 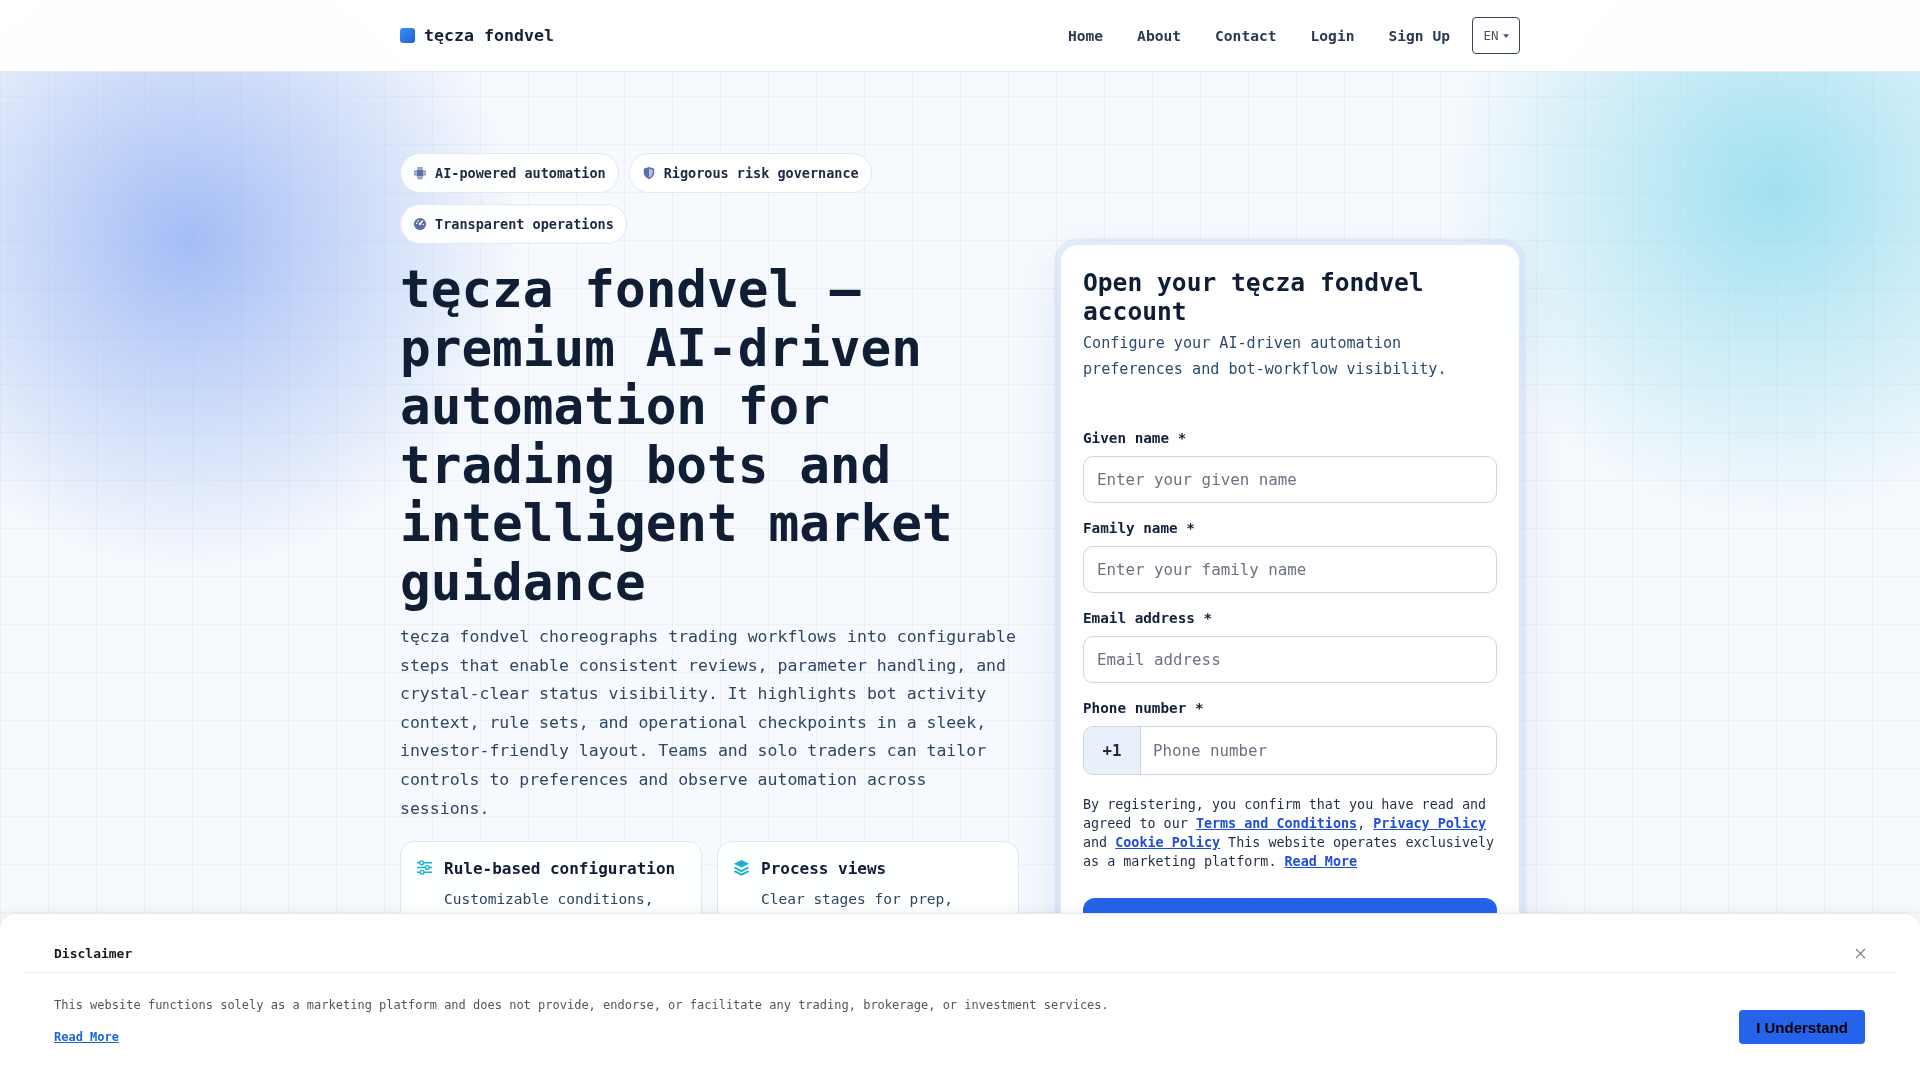 I want to click on chip-icon, so click(x=420, y=173).